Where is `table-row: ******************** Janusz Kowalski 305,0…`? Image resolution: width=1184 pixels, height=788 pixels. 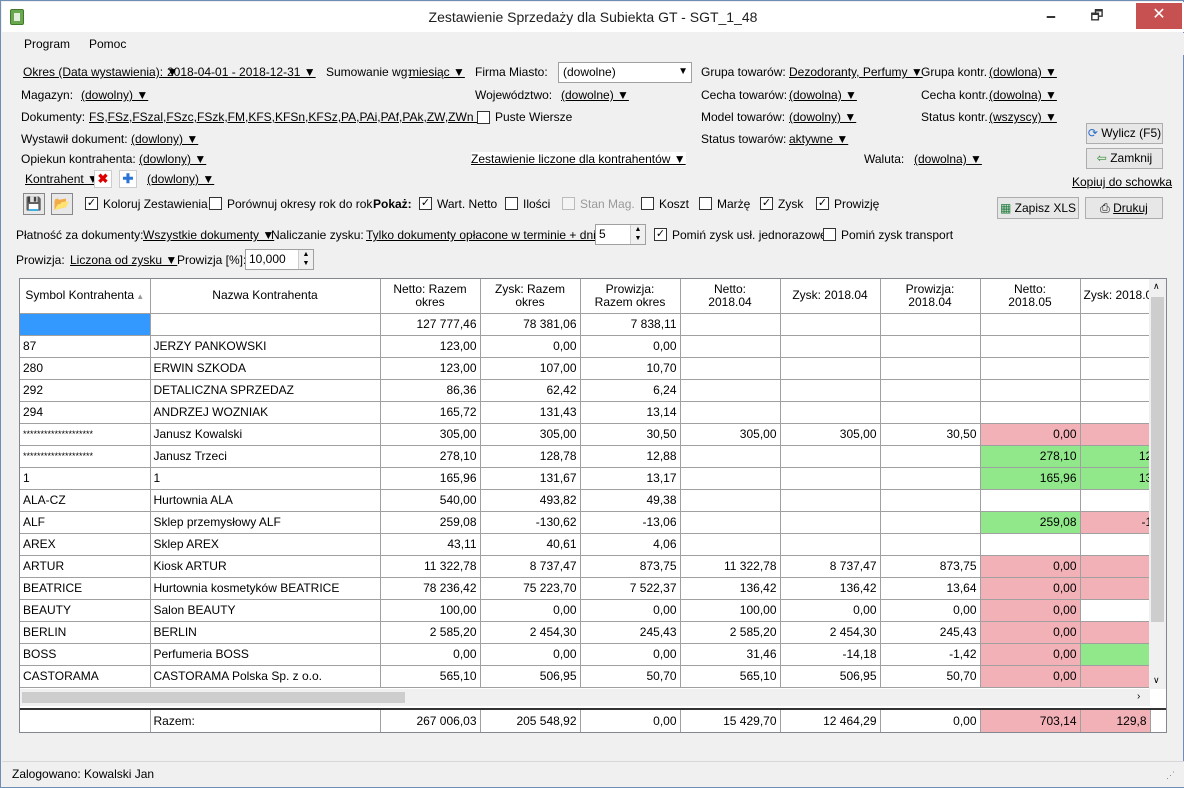
table-row: ******************** Janusz Kowalski 305,0… is located at coordinates (588, 434).